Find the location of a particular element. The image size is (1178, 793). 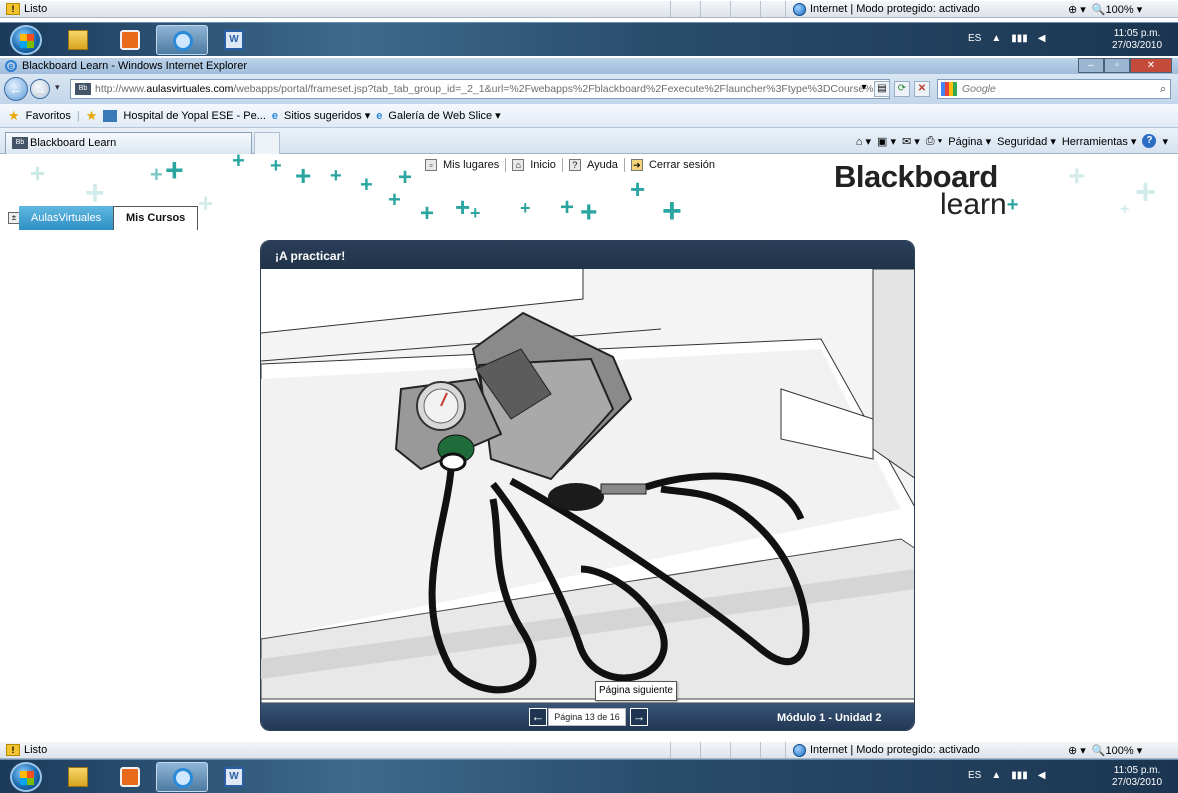

add-favorite-icon: ★ is located at coordinates (92, 116).